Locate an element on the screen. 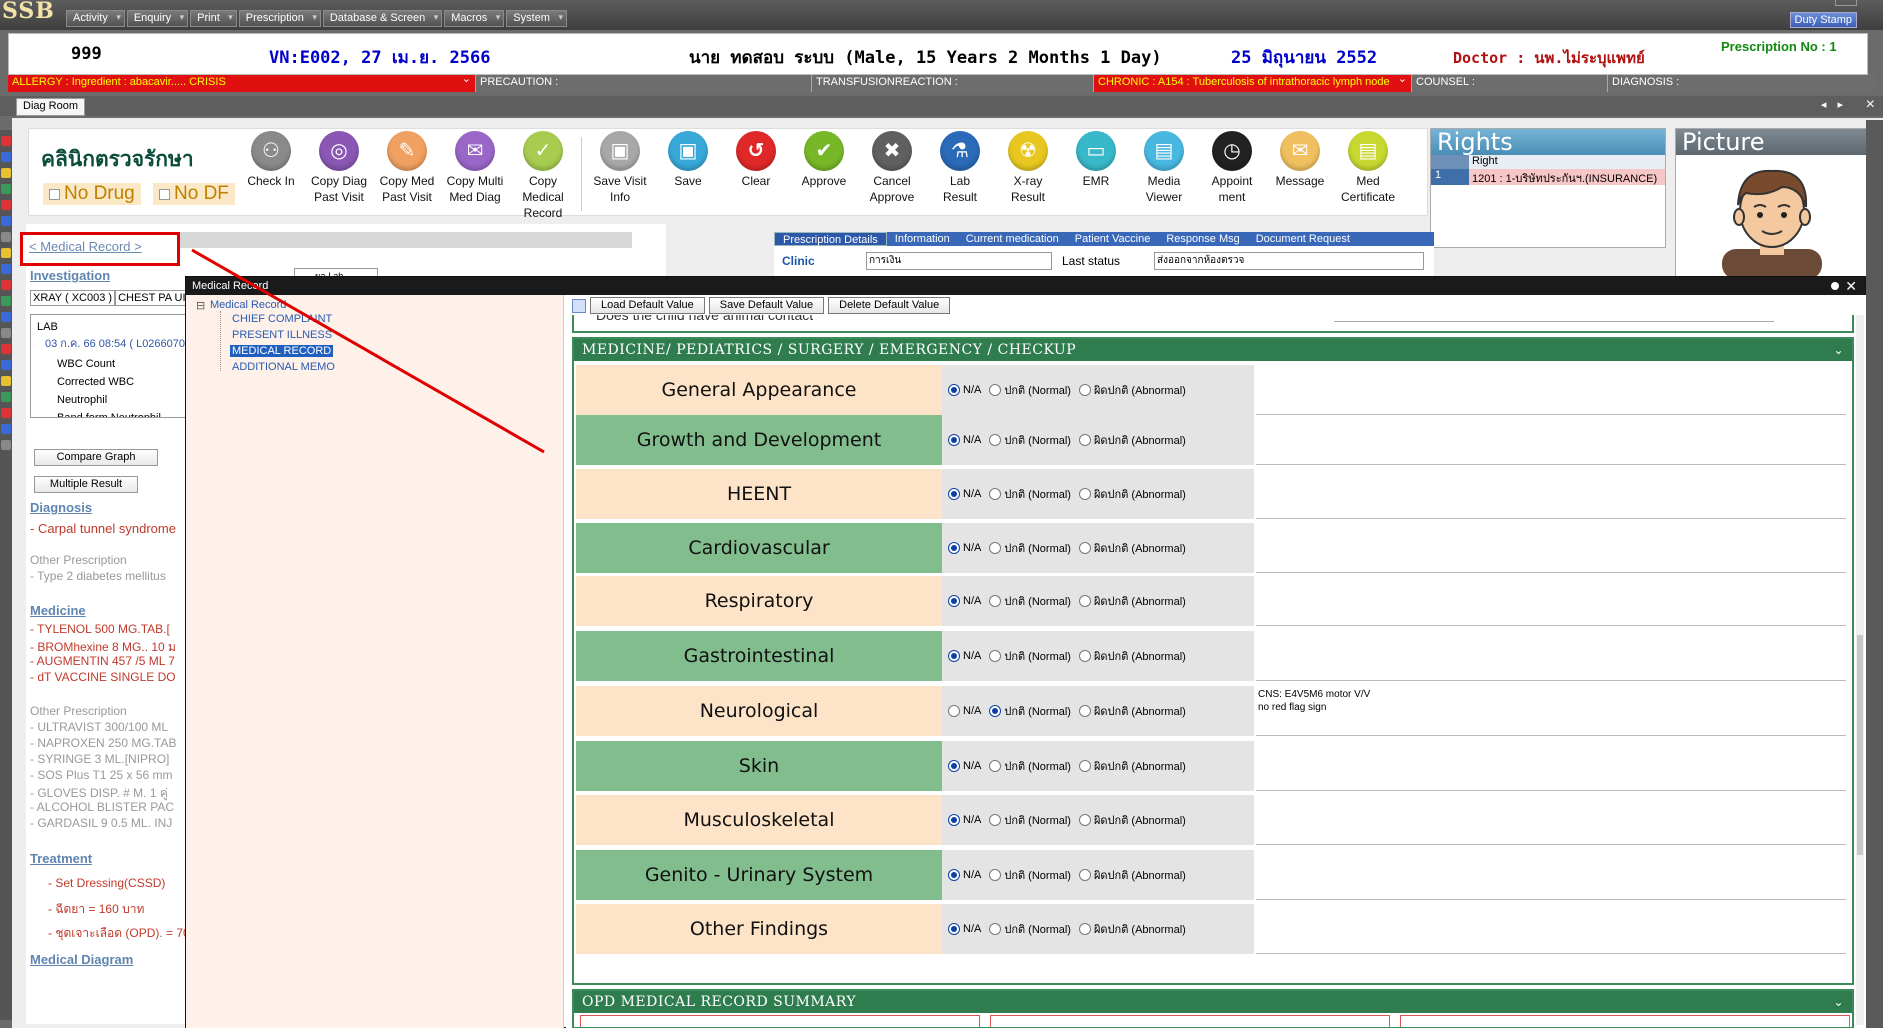  tree-item-medical-record: MEDICAL RECORD is located at coordinates (282, 351).